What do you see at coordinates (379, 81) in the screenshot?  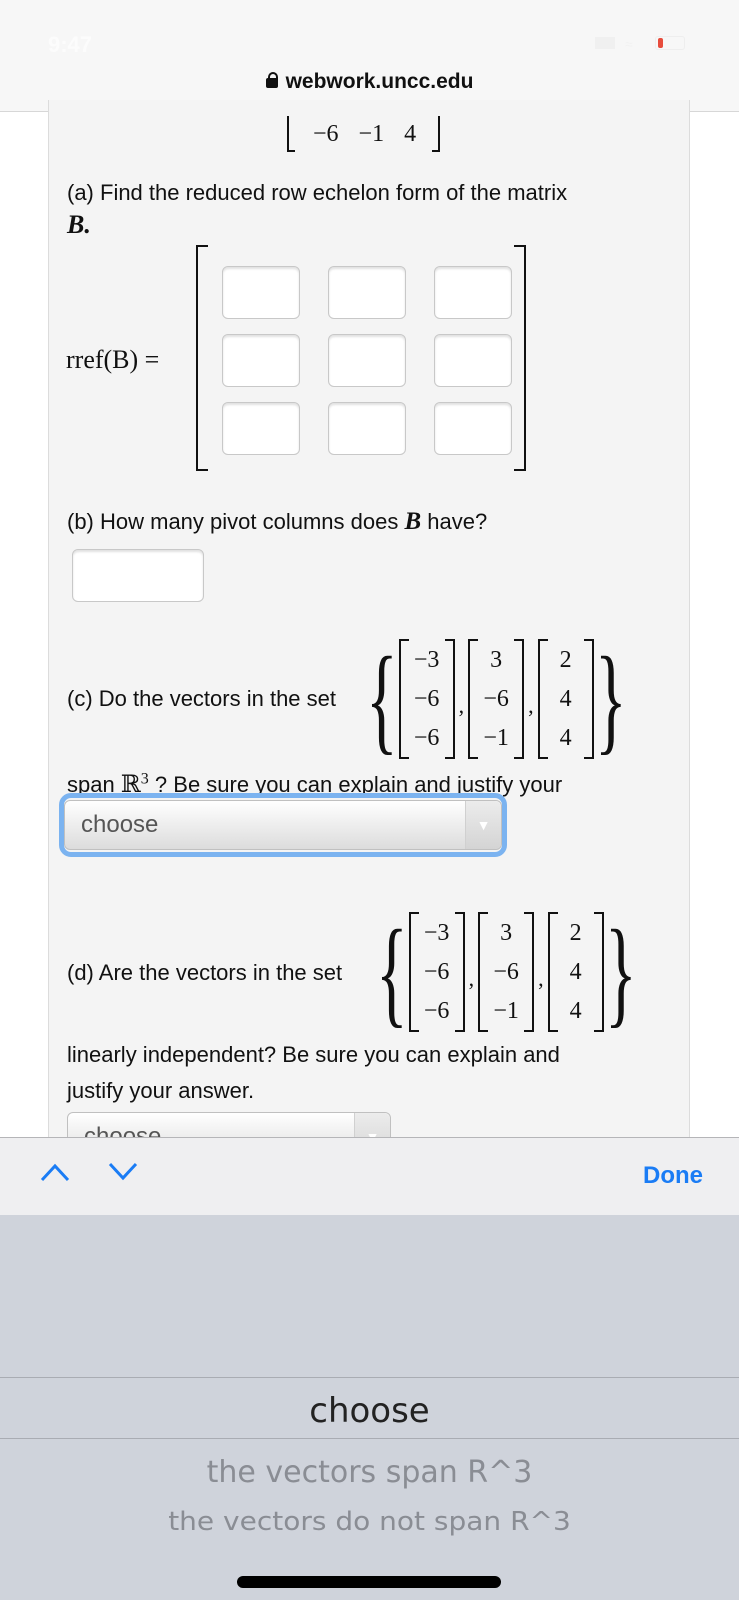 I see `url-text: webwork.uncc.edu` at bounding box center [379, 81].